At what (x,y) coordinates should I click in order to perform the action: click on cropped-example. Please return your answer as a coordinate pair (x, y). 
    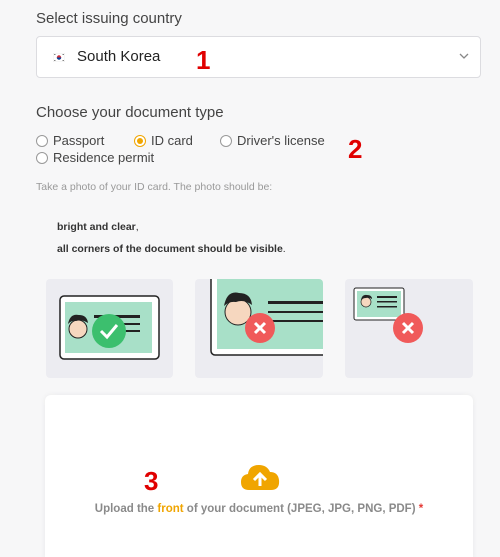
    Looking at the image, I should click on (259, 328).